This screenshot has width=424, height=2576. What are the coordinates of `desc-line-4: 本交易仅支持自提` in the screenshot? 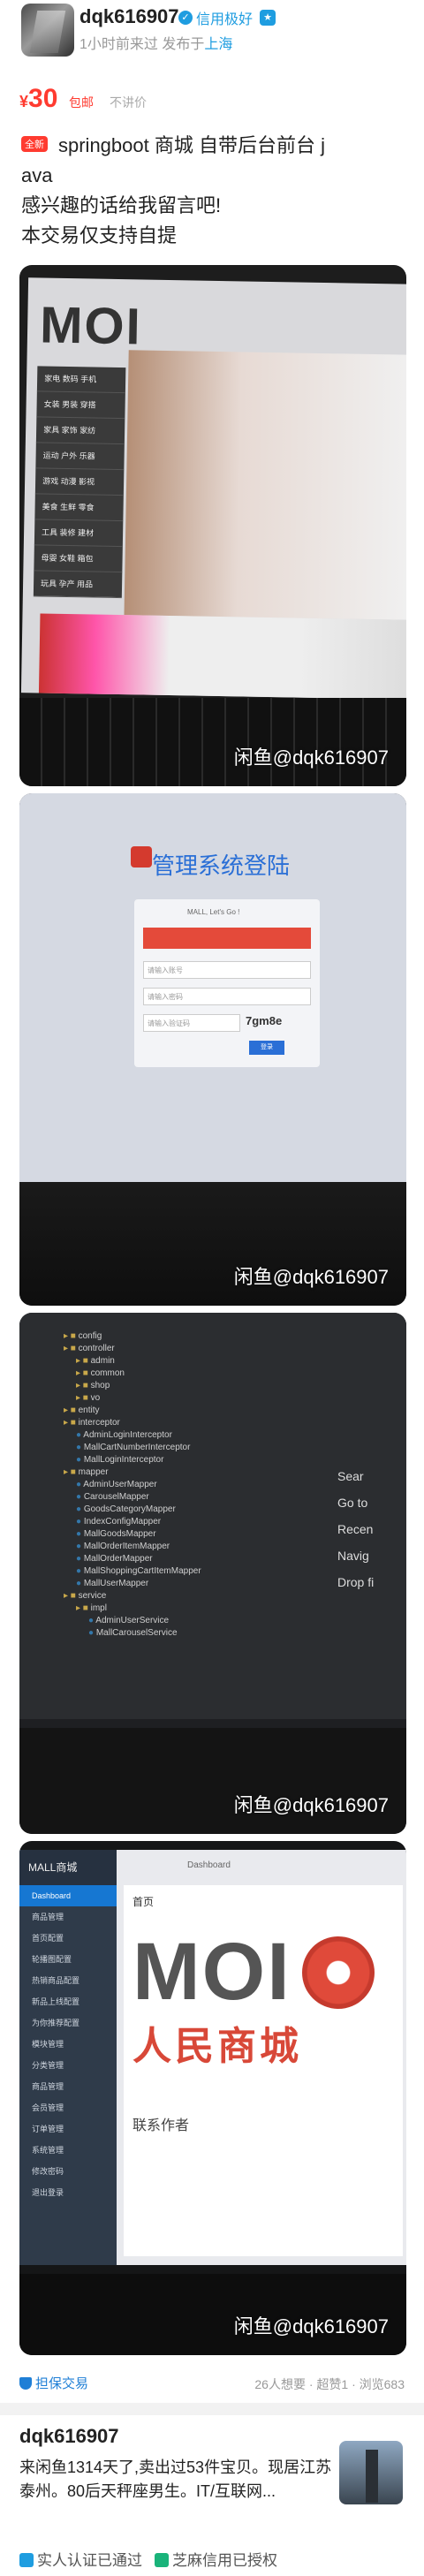 It's located at (99, 235).